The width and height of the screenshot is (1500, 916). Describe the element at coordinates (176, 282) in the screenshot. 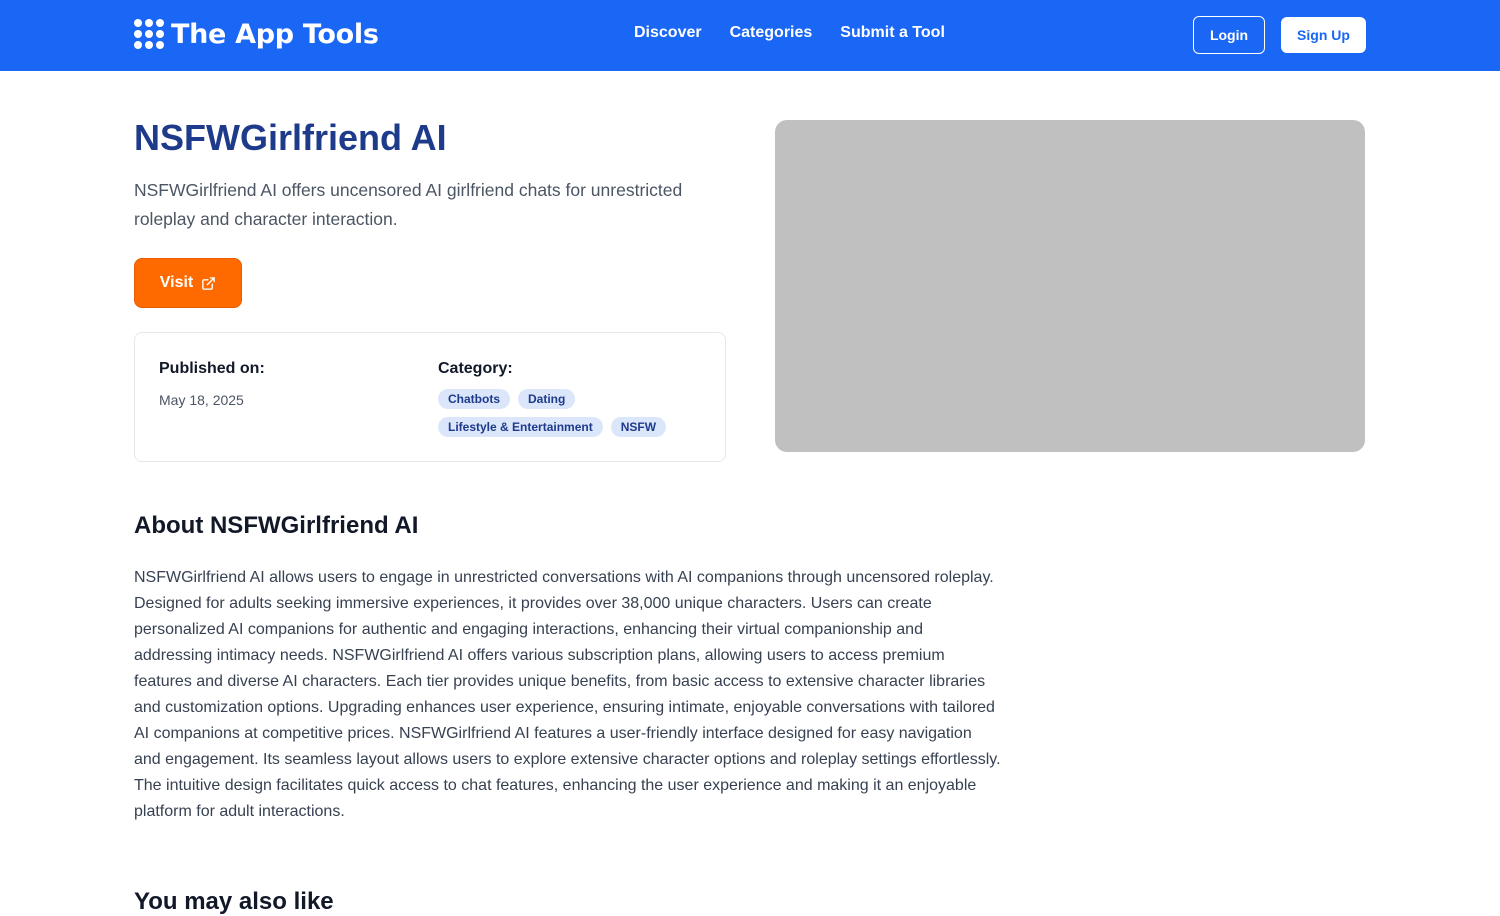

I see `visit-button-label: Visit` at that location.